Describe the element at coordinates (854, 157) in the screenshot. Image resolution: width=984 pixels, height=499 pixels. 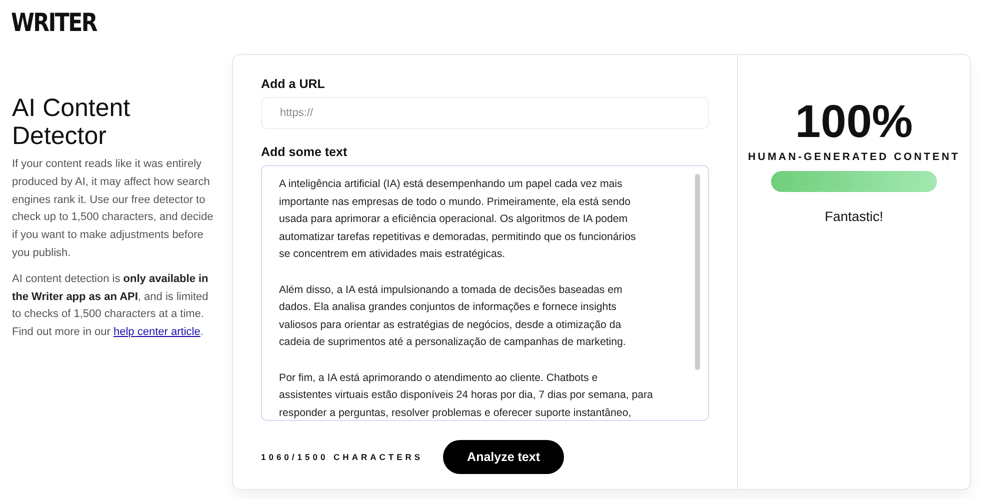
I see `score-caption: HUMAN-GENERATED CONTENT` at that location.